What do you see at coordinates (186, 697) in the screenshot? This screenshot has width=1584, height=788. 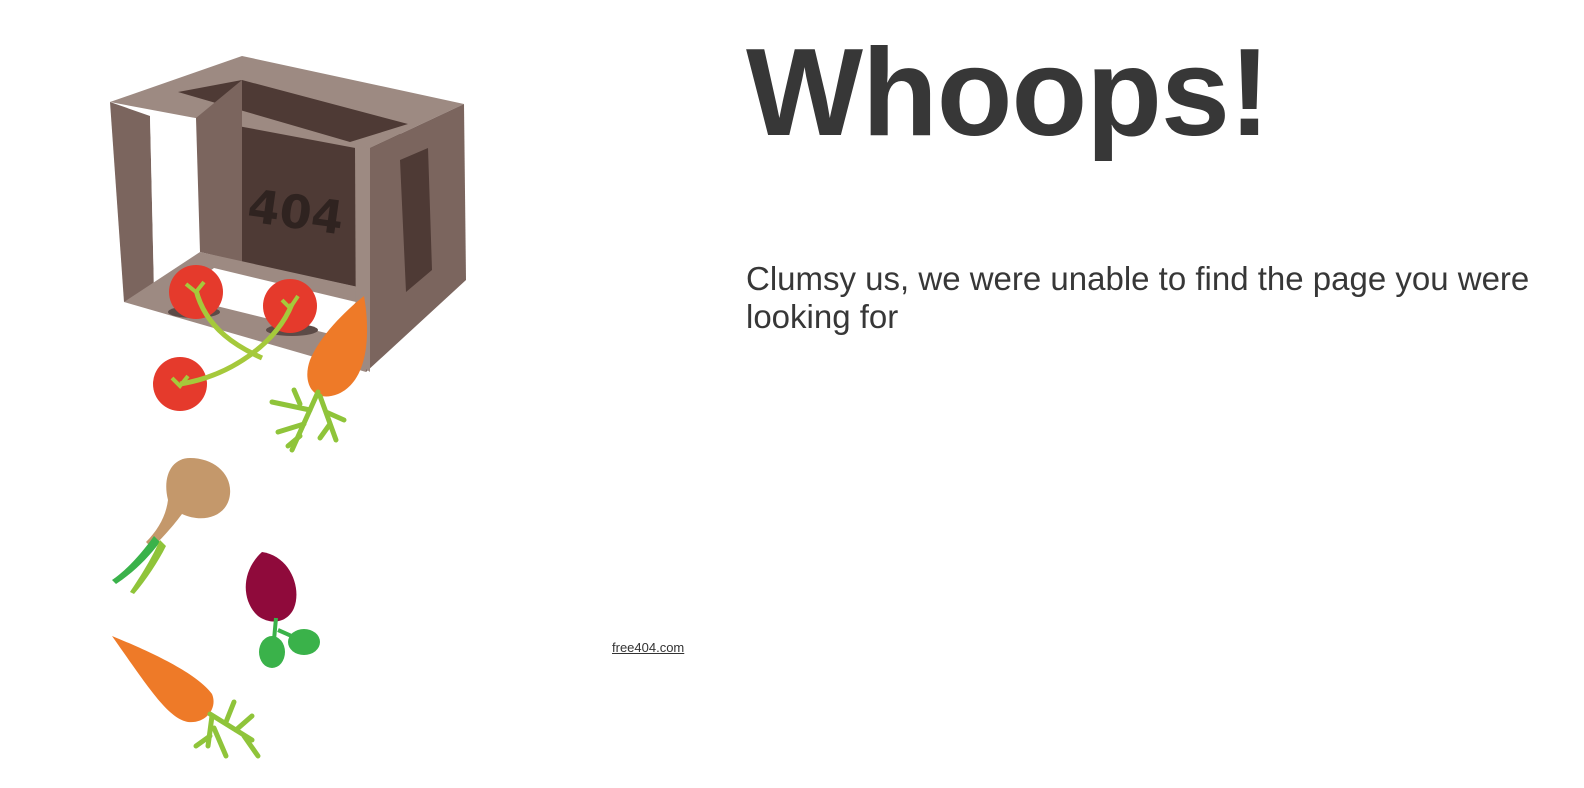 I see `carrot-icon` at bounding box center [186, 697].